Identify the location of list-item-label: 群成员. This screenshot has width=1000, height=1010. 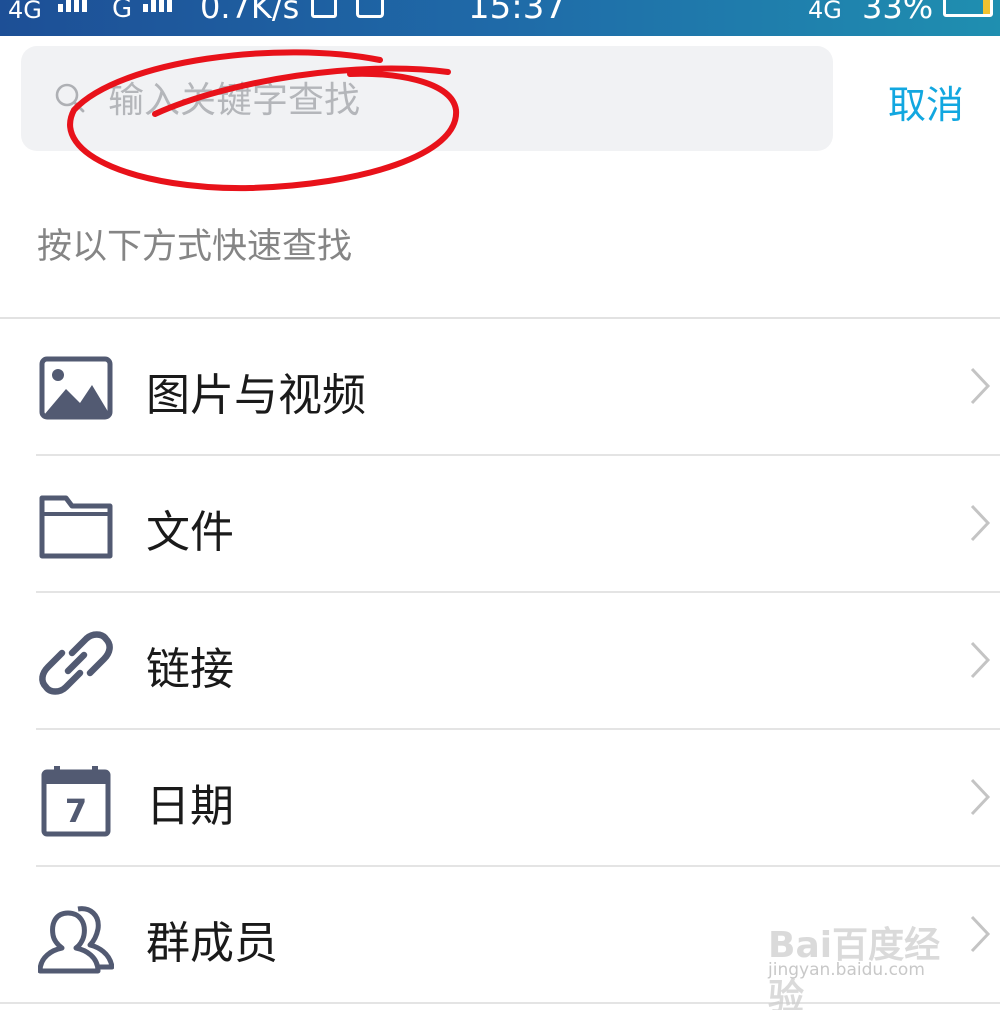
(212, 943).